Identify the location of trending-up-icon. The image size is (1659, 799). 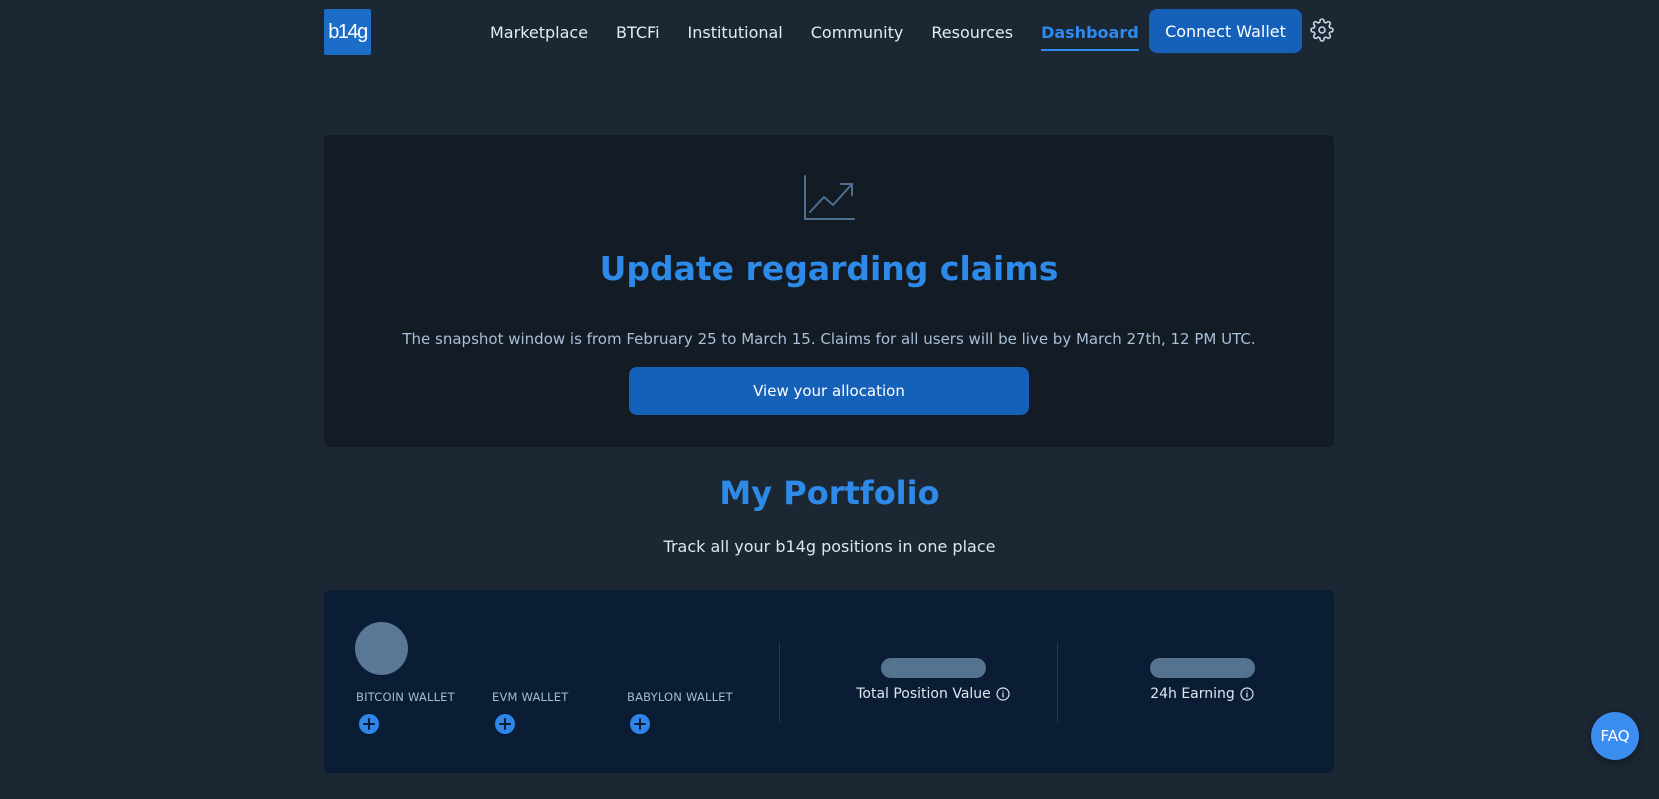
(829, 197).